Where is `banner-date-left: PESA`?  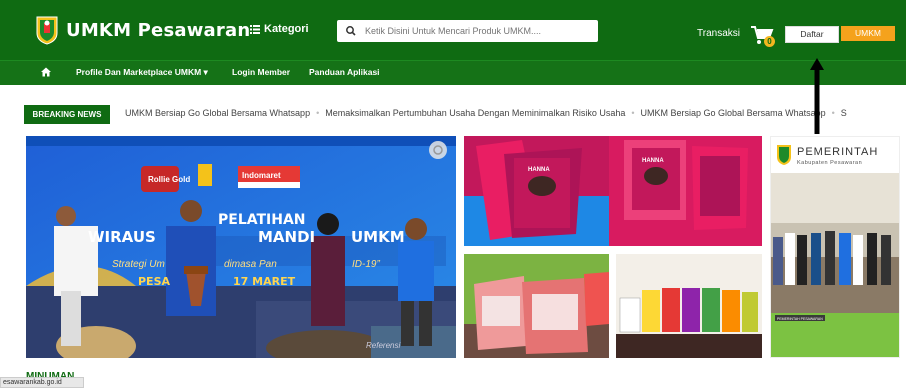
banner-date-left: PESA is located at coordinates (154, 281).